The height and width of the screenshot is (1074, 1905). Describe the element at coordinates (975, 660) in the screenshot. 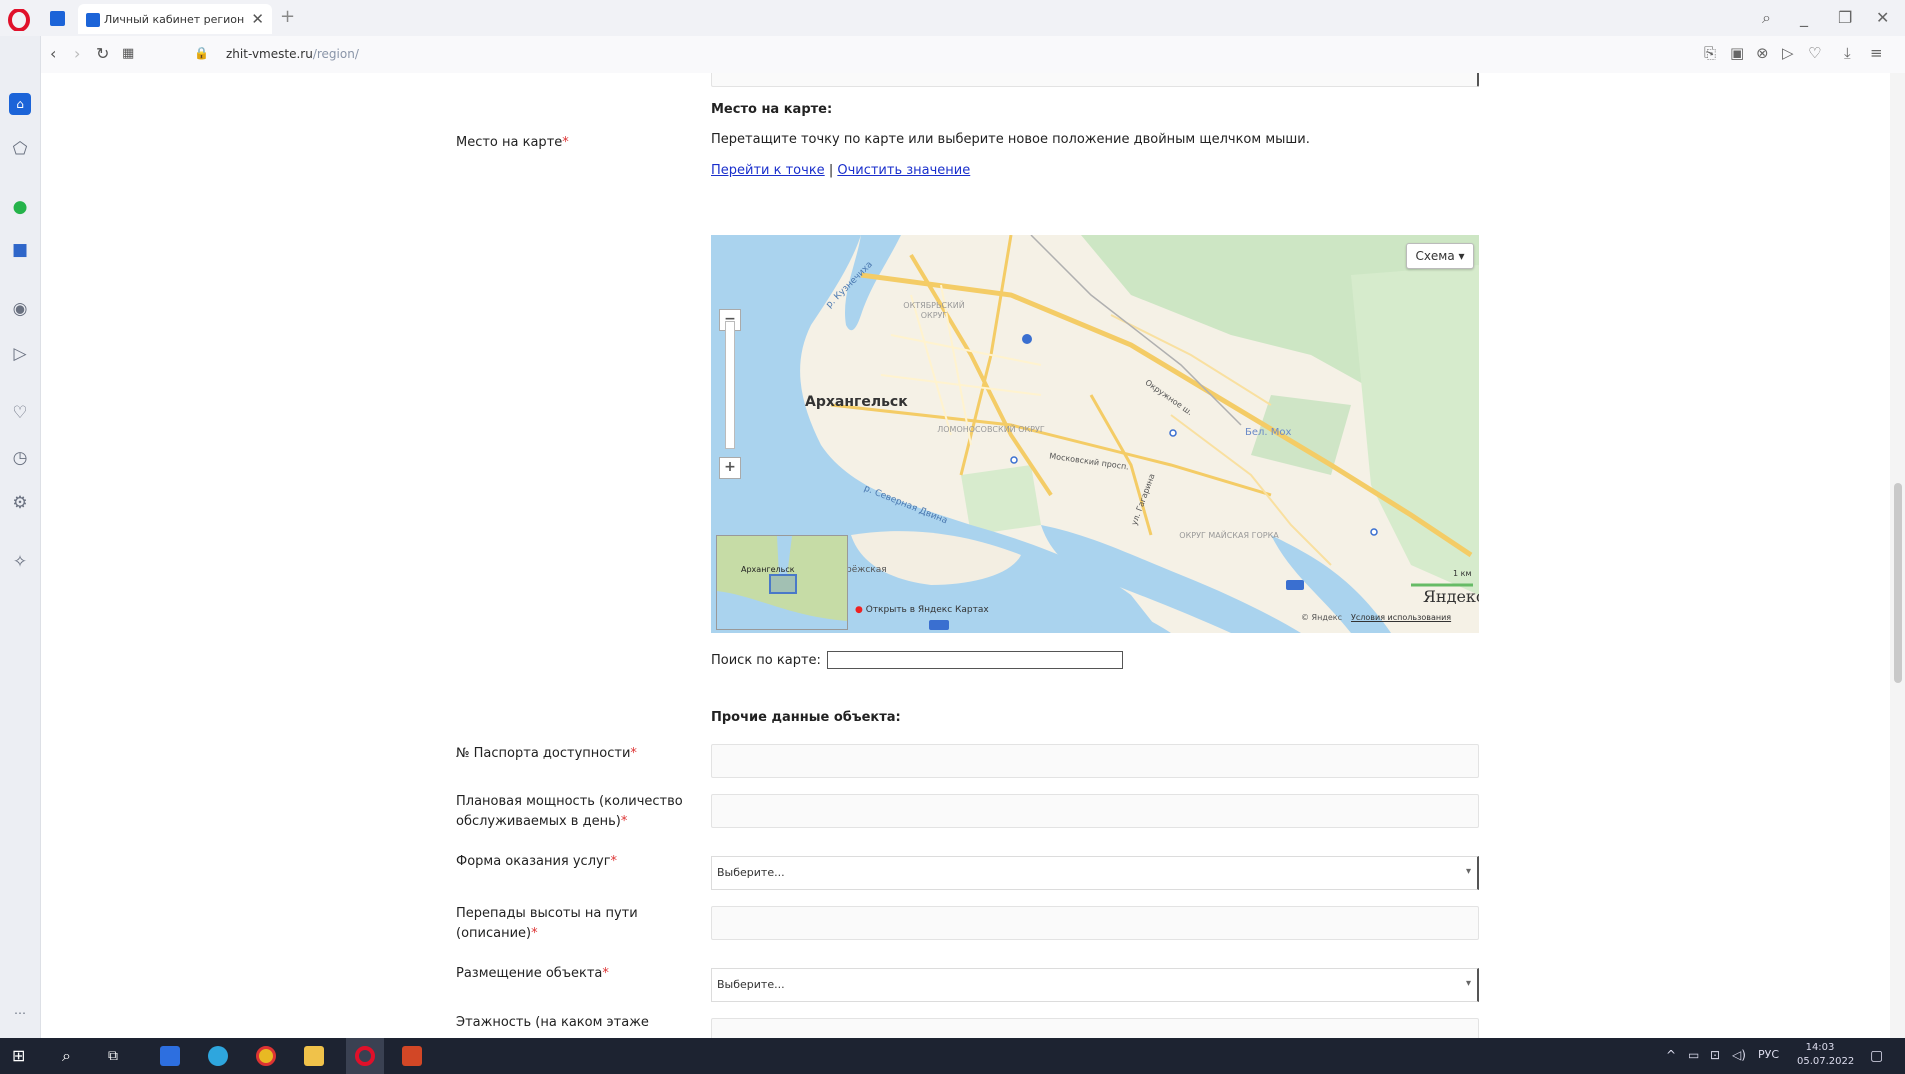

I see `map-search-input` at that location.